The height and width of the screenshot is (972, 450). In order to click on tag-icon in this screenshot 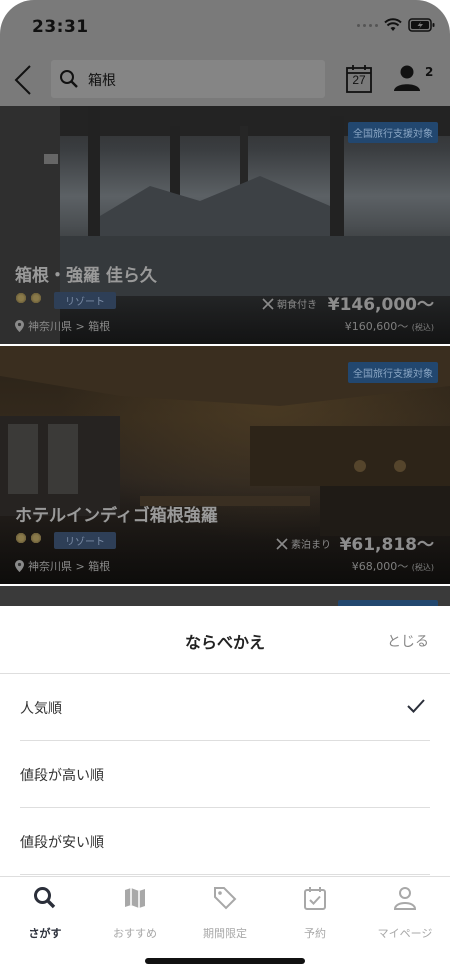, I will do `click(225, 898)`.